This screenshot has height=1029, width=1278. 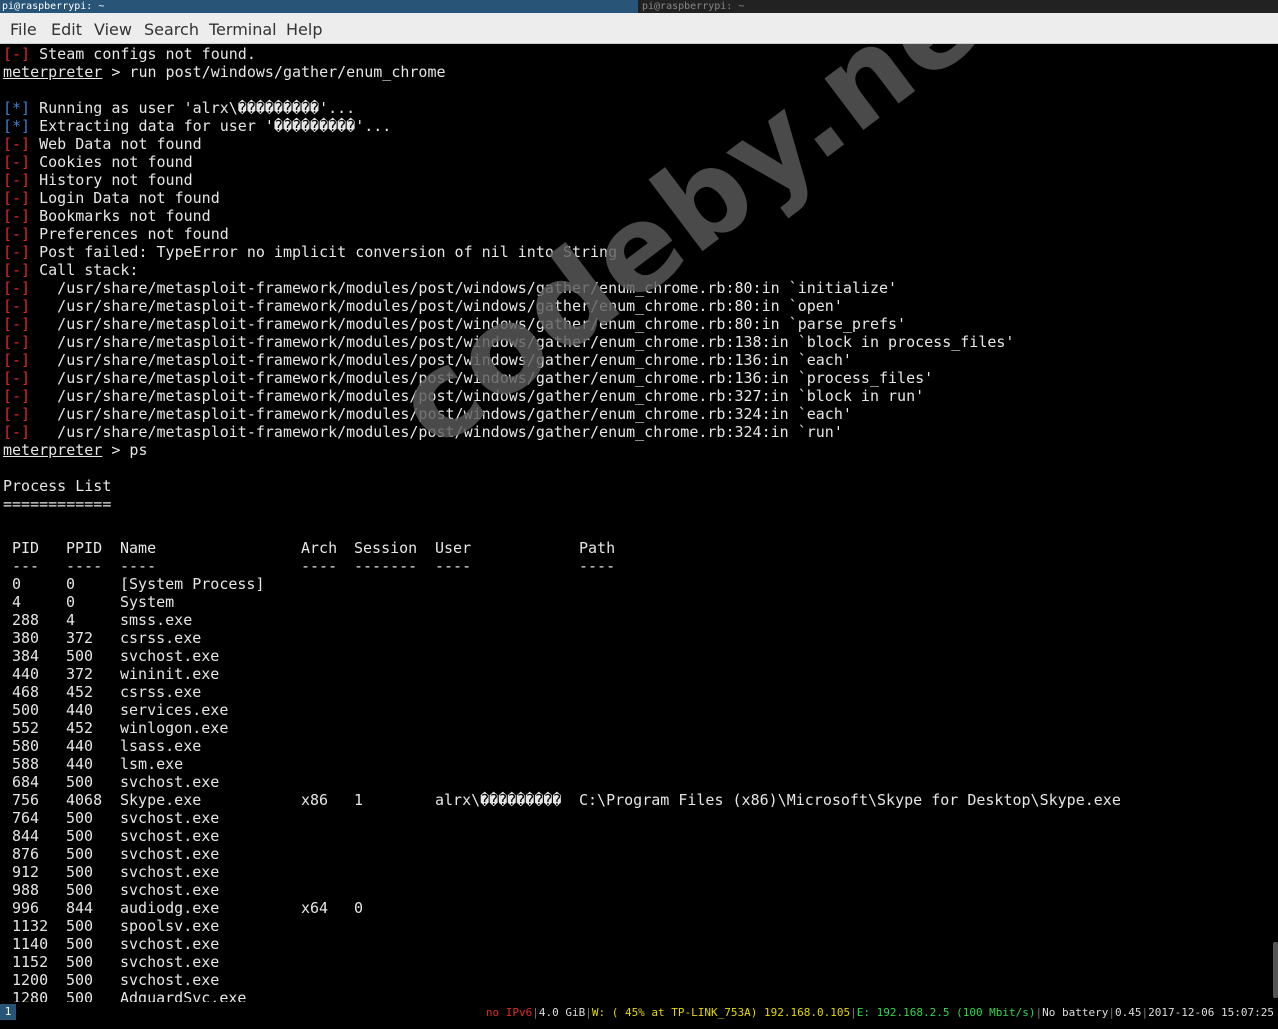 I want to click on menu-help: Help, so click(x=304, y=28).